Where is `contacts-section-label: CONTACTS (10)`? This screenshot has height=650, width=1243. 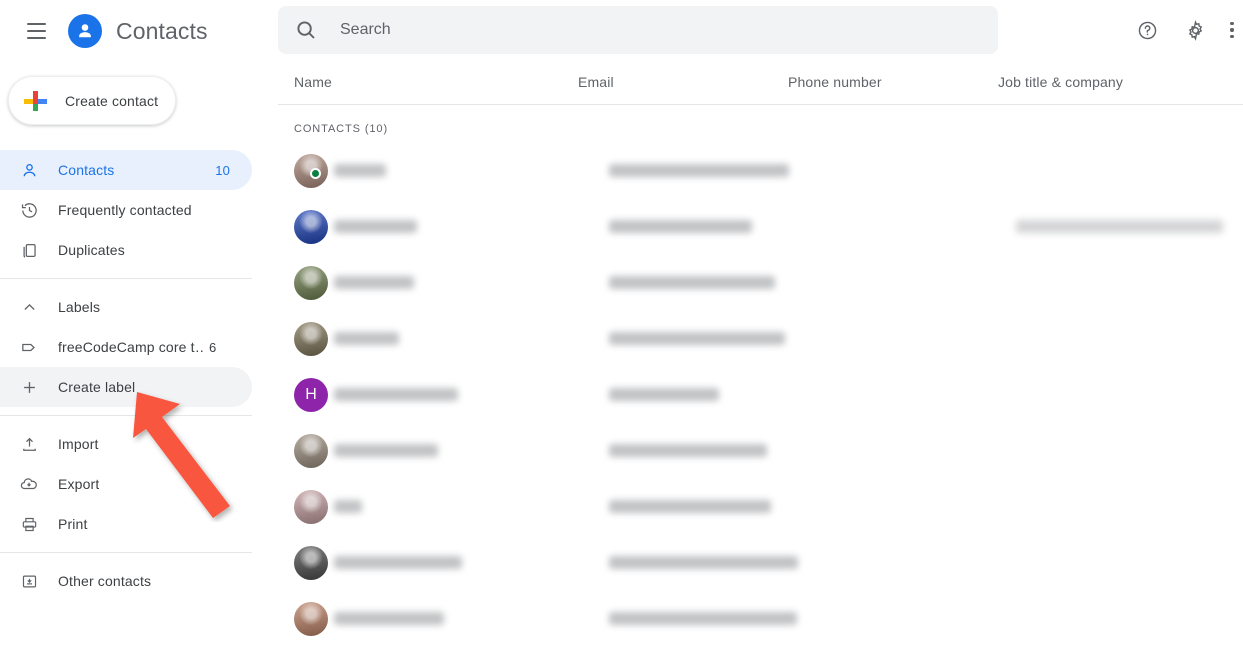
contacts-section-label: CONTACTS (10) is located at coordinates (341, 129).